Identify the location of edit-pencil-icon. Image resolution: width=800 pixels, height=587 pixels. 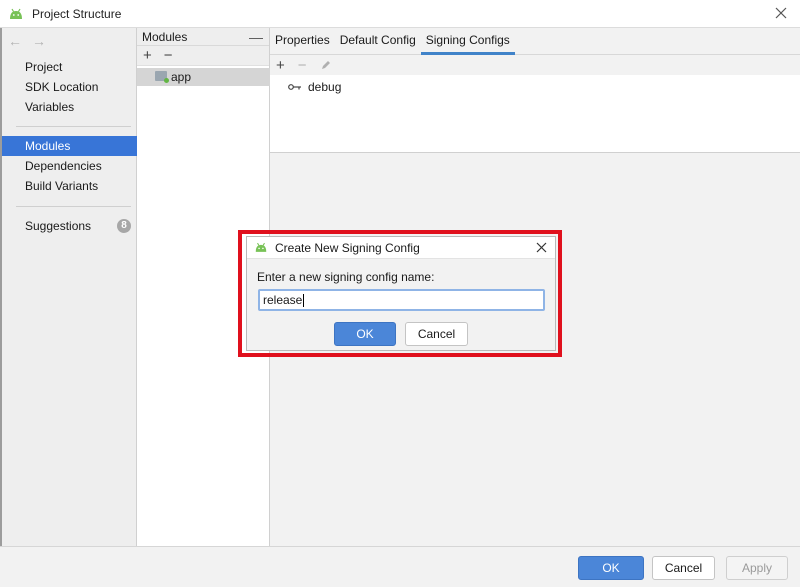
(326, 65).